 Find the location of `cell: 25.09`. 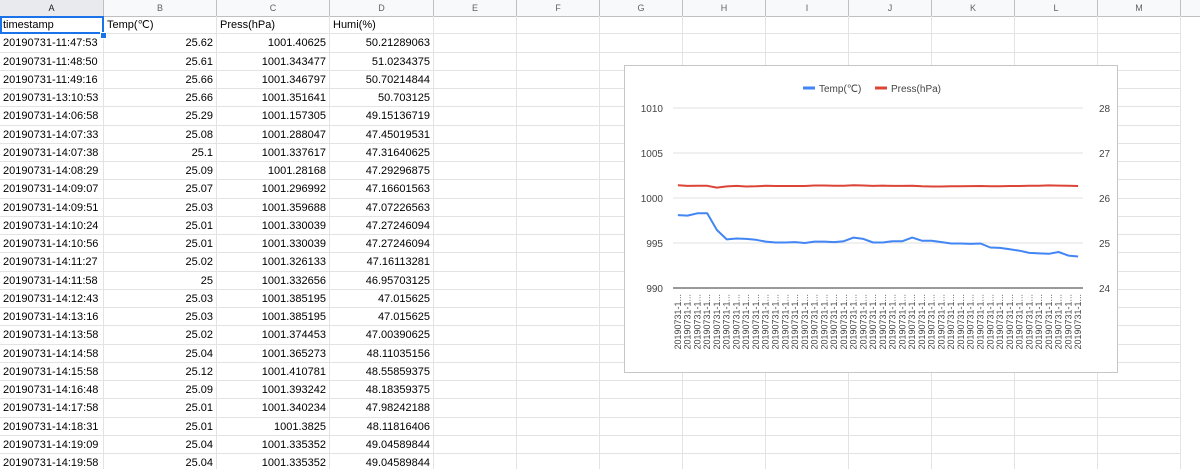

cell: 25.09 is located at coordinates (160, 390).